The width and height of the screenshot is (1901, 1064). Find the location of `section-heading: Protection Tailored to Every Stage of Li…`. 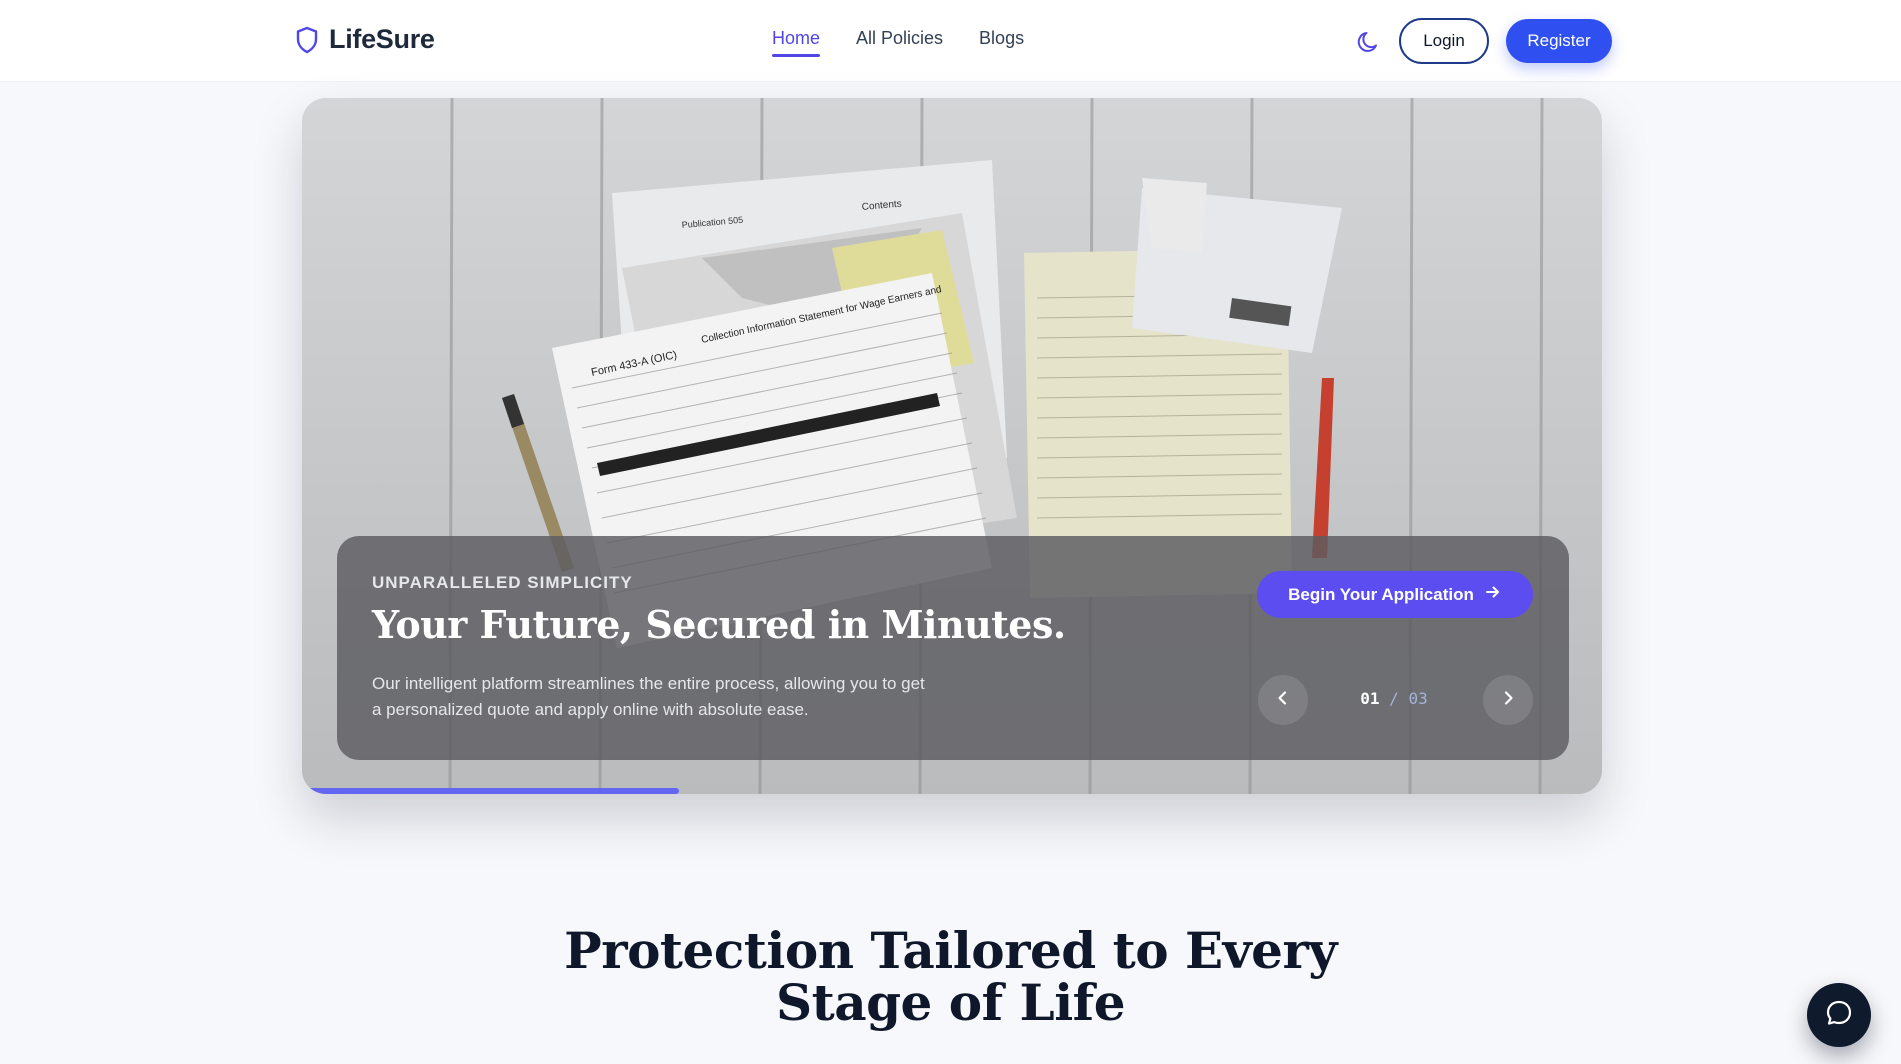

section-heading: Protection Tailored to Every Stage of Li… is located at coordinates (950, 977).